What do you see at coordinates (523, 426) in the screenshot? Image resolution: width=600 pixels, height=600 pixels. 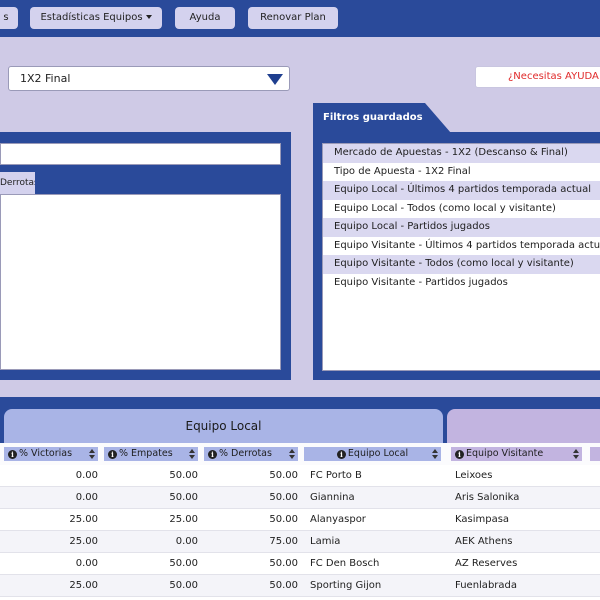 I see `group-header-visitor` at bounding box center [523, 426].